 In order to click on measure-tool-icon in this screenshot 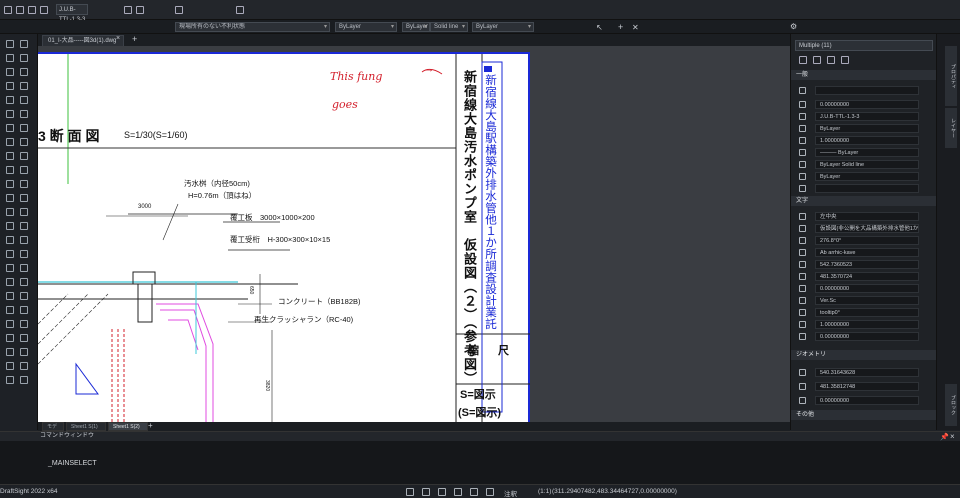, I will do `click(24, 254)`.